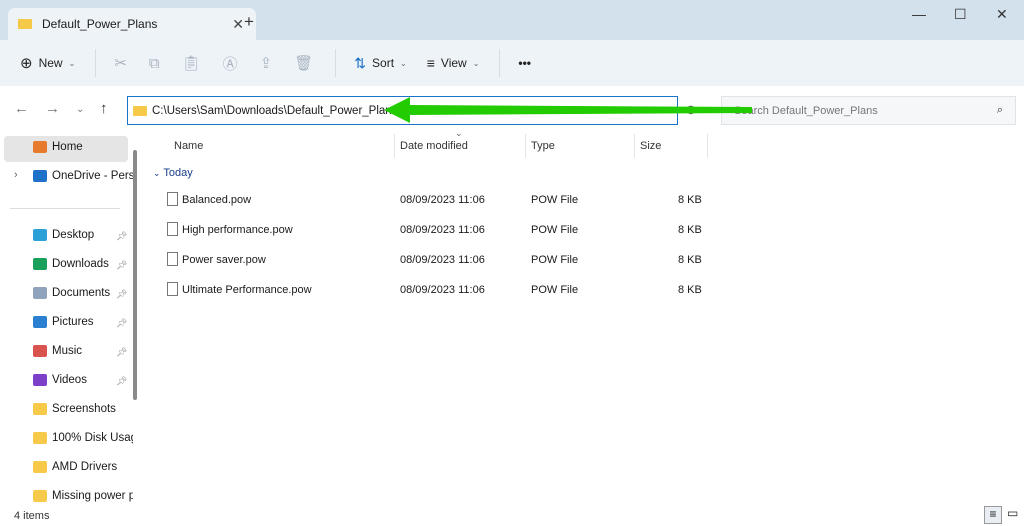 Image resolution: width=1024 pixels, height=526 pixels. Describe the element at coordinates (238, 24) in the screenshot. I see `close-tab-icon: ✕` at that location.